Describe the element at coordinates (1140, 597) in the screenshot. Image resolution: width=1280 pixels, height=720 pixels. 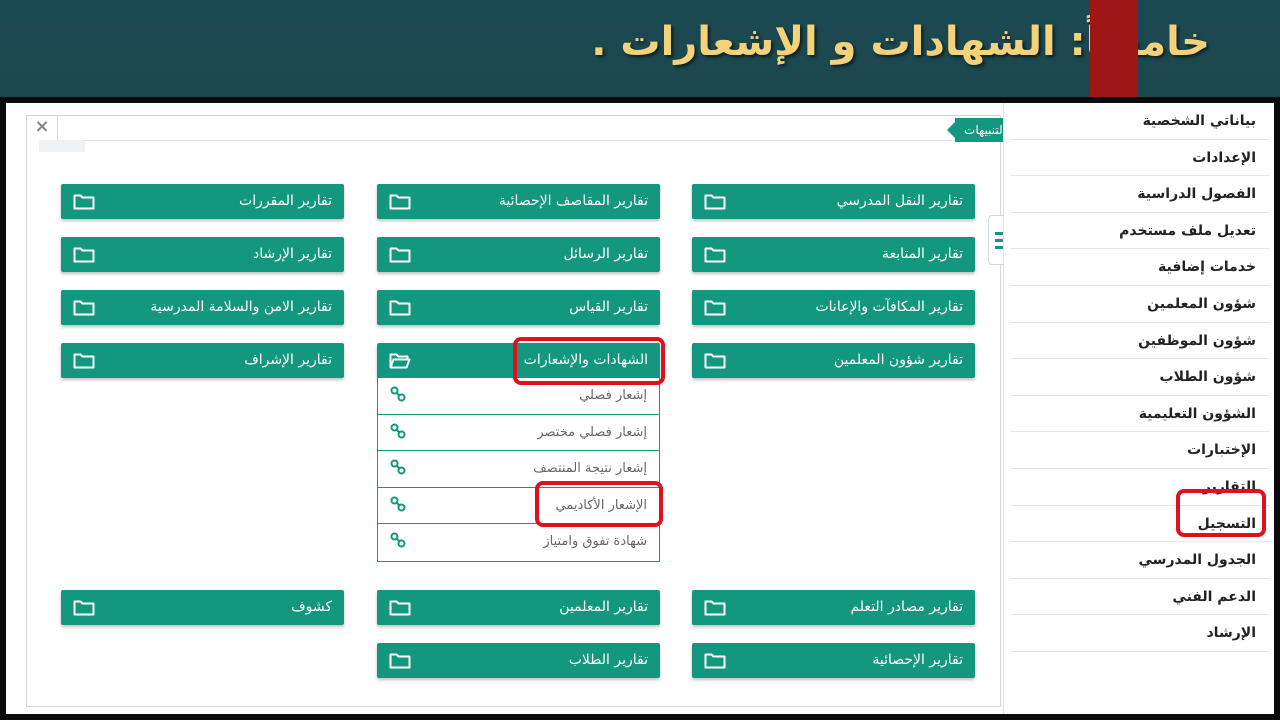
I see `sidebar-item-support: الدعم الفني` at that location.